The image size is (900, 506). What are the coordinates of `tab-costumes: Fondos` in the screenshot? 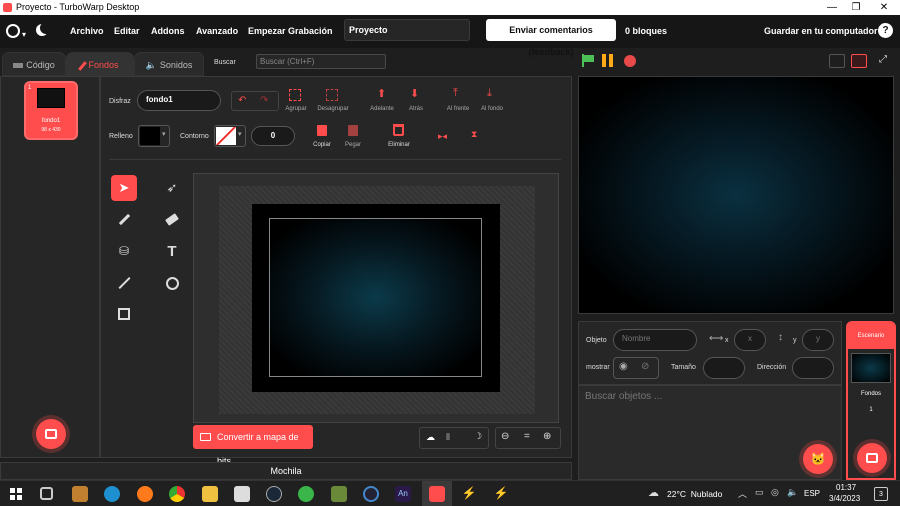 It's located at (100, 64).